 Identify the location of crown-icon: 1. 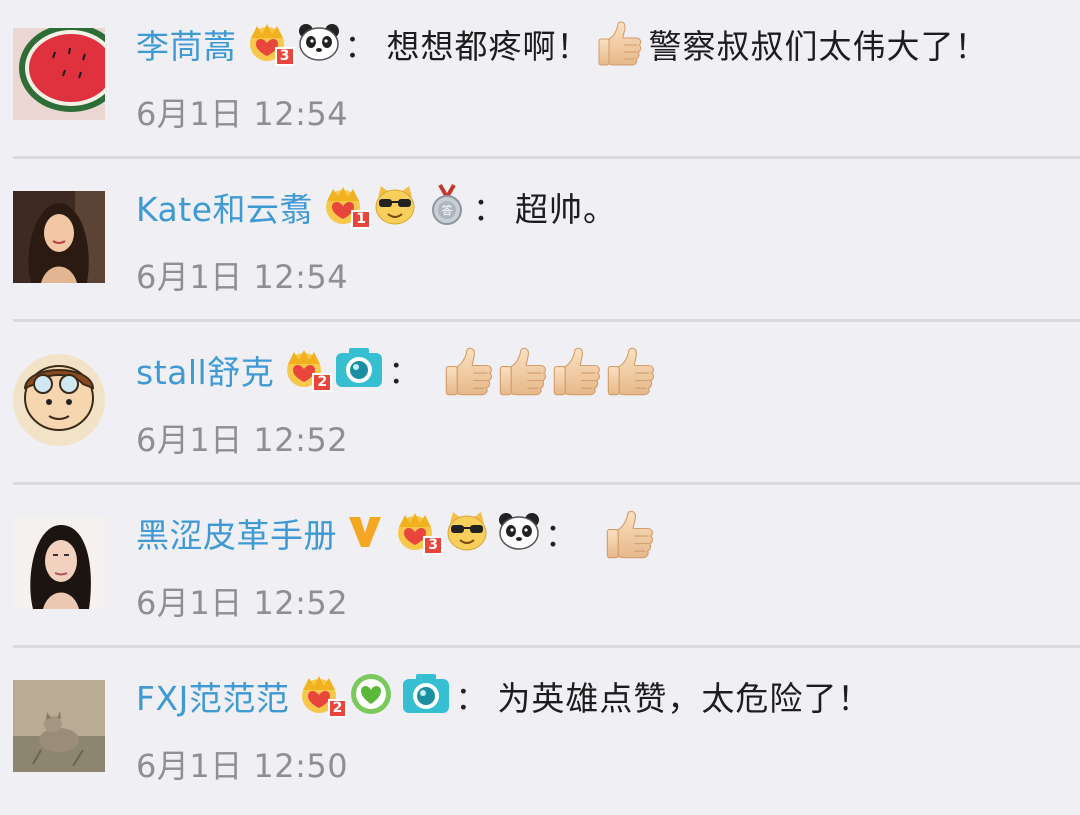
(346, 207).